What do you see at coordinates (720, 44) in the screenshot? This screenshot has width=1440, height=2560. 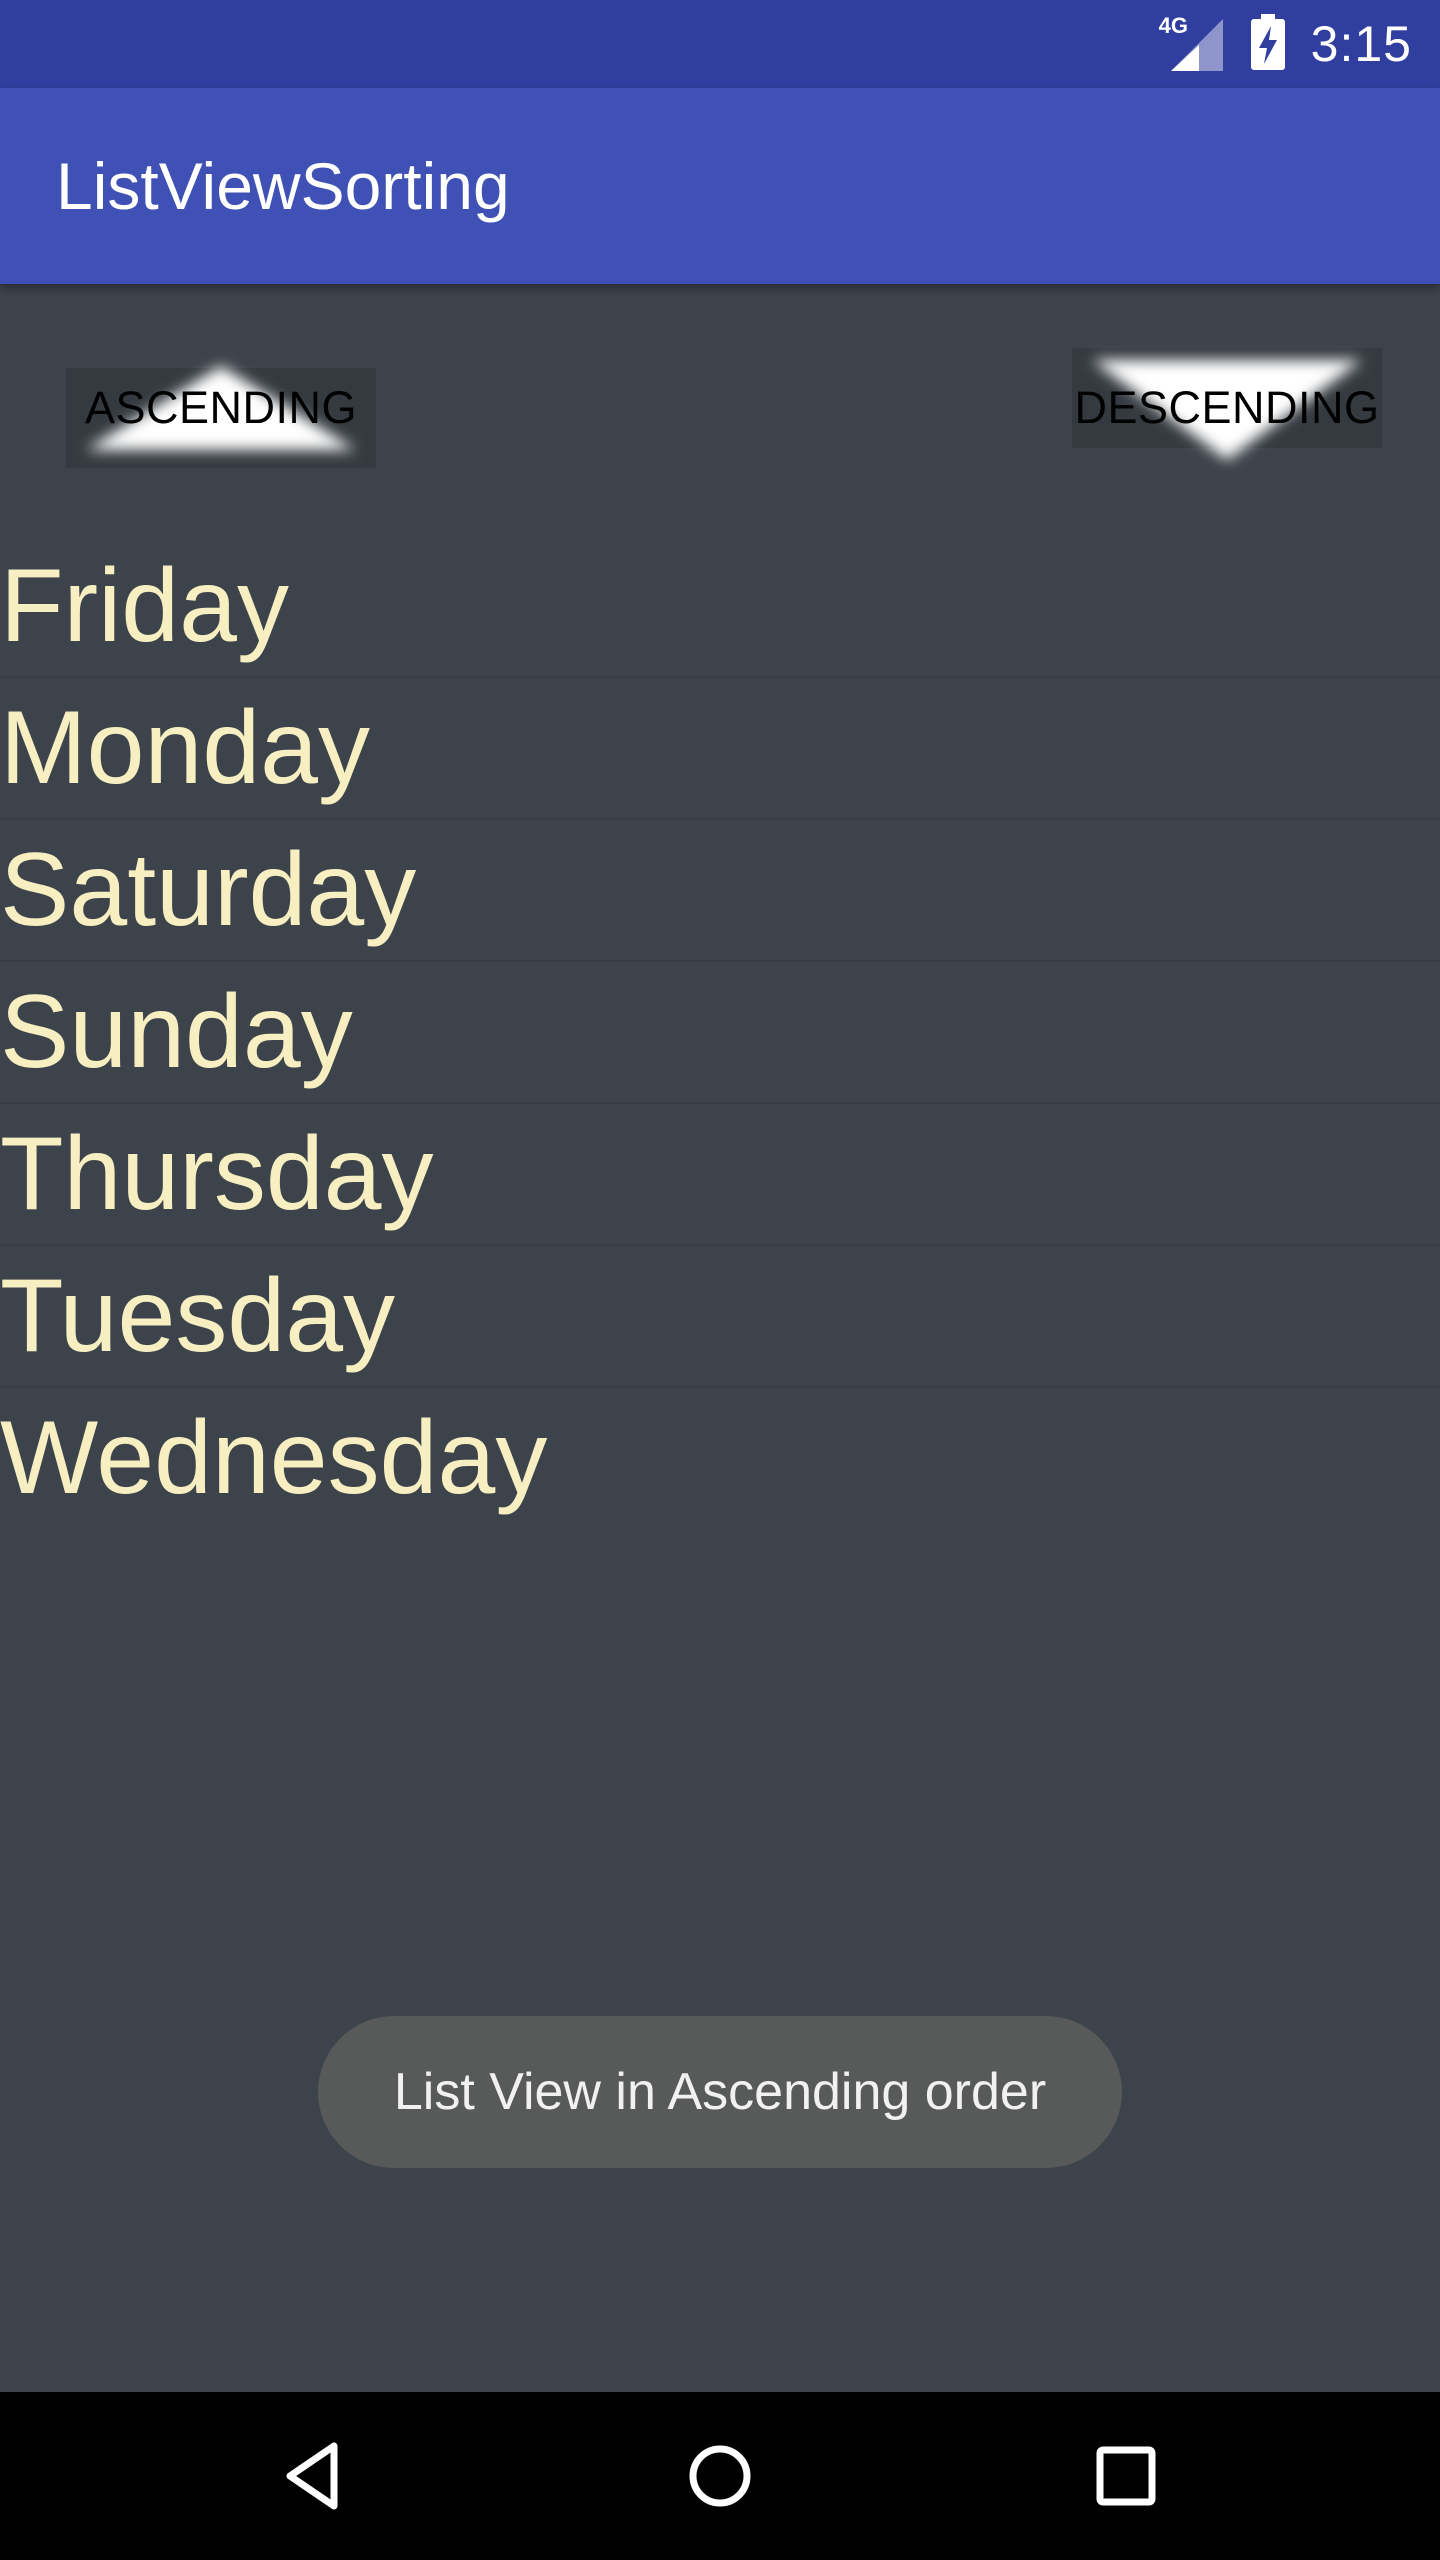 I see `status-bar: 4G 3:15` at bounding box center [720, 44].